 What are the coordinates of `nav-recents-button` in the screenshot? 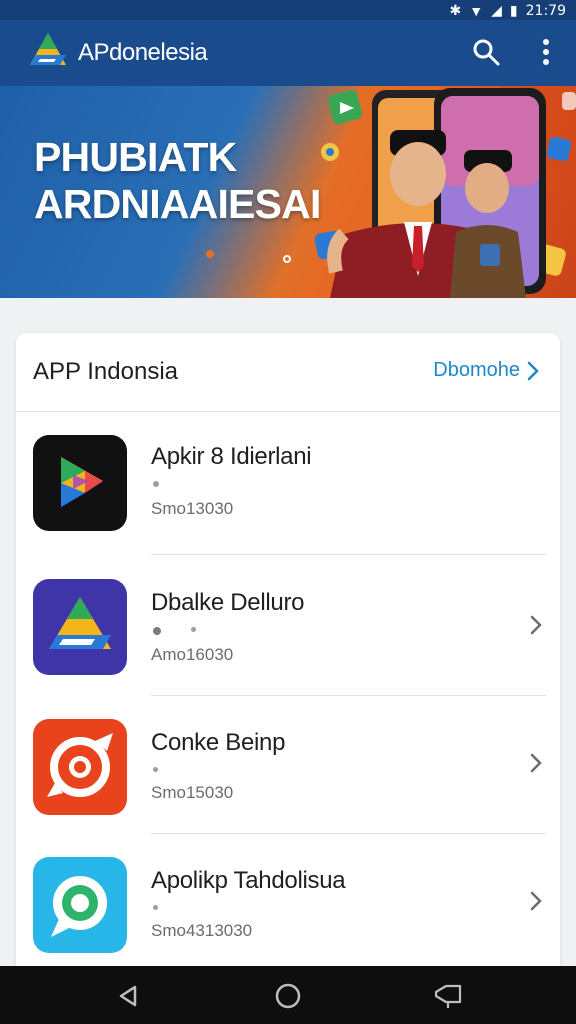 It's located at (448, 996).